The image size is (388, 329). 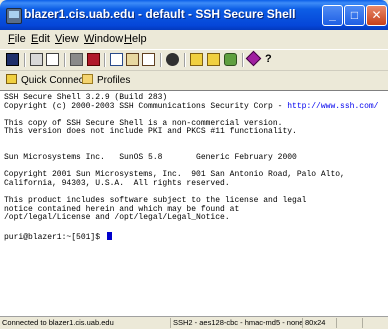 What do you see at coordinates (14, 16) in the screenshot?
I see `ssh-terminal-icon` at bounding box center [14, 16].